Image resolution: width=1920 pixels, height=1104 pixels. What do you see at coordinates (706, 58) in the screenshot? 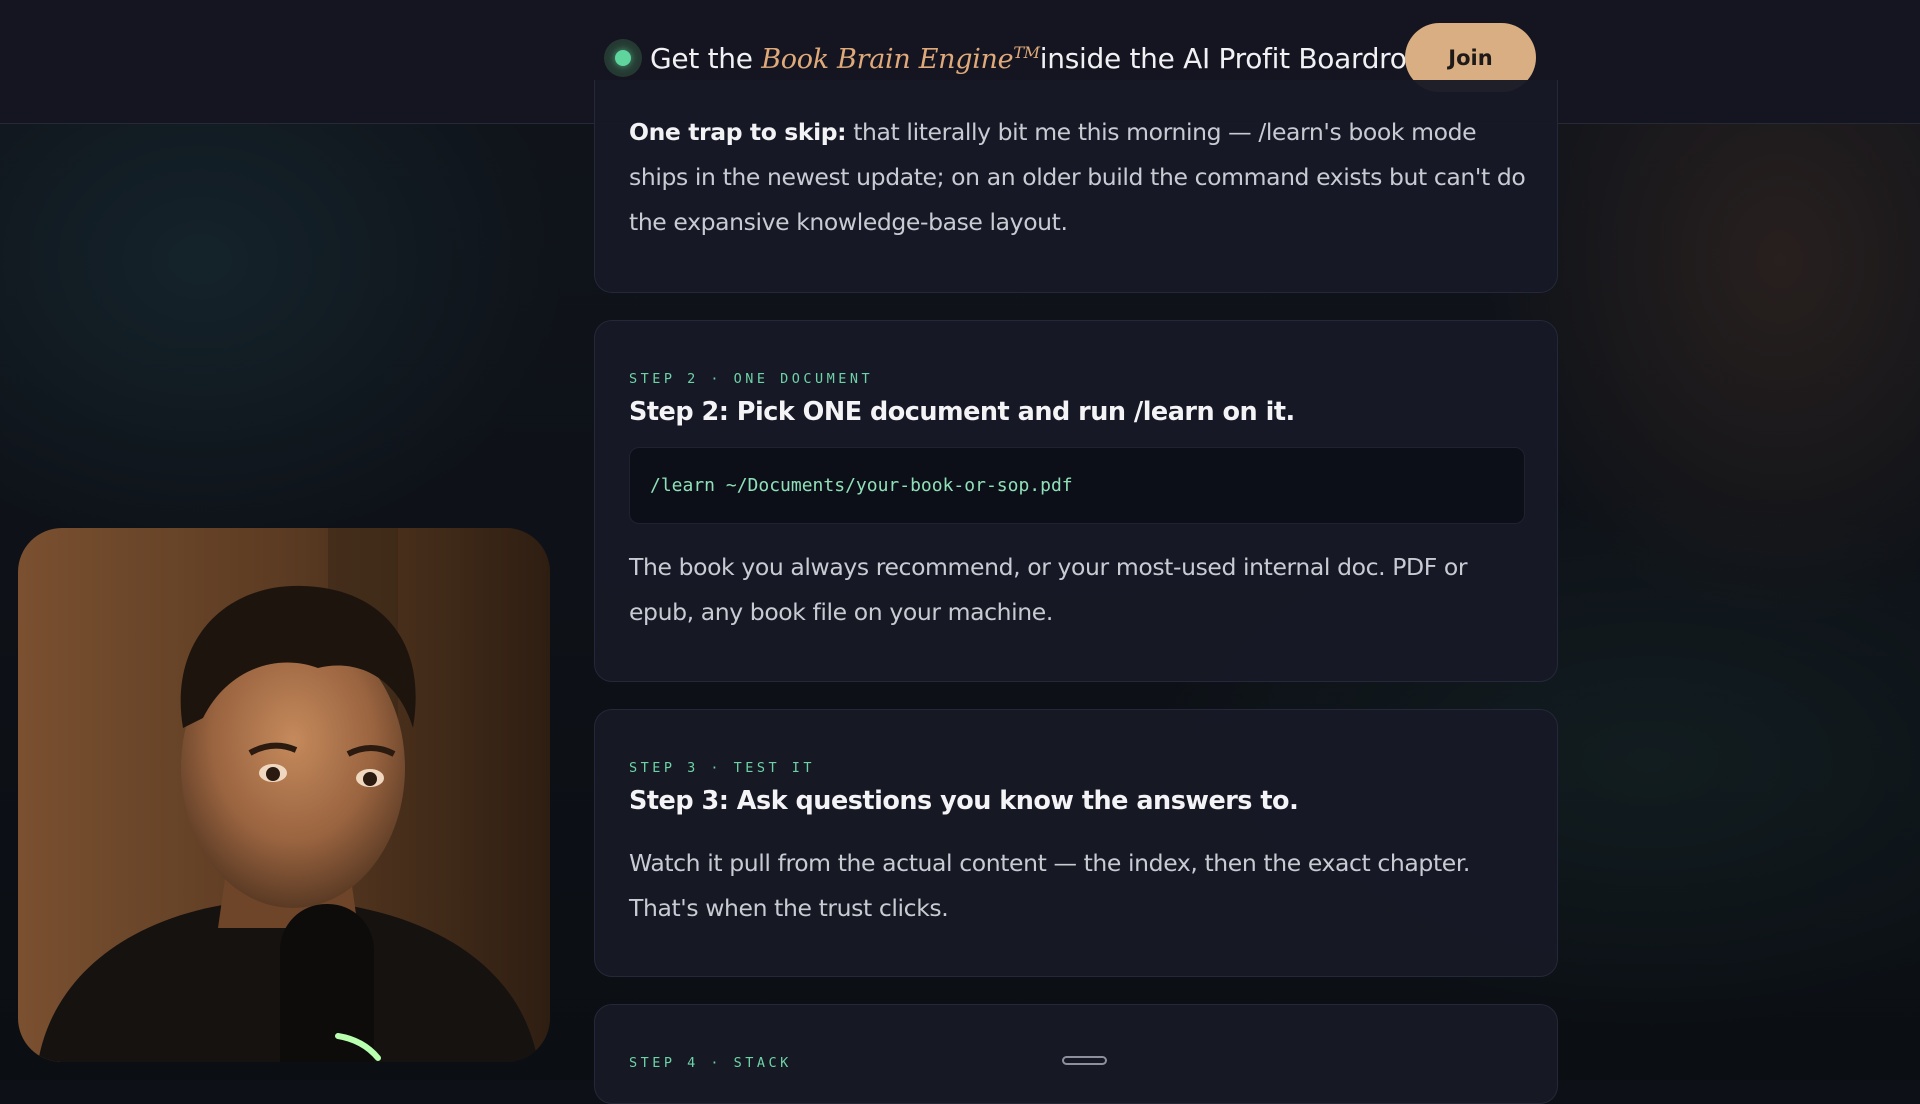
I see `announcement-prefix: Get the` at bounding box center [706, 58].